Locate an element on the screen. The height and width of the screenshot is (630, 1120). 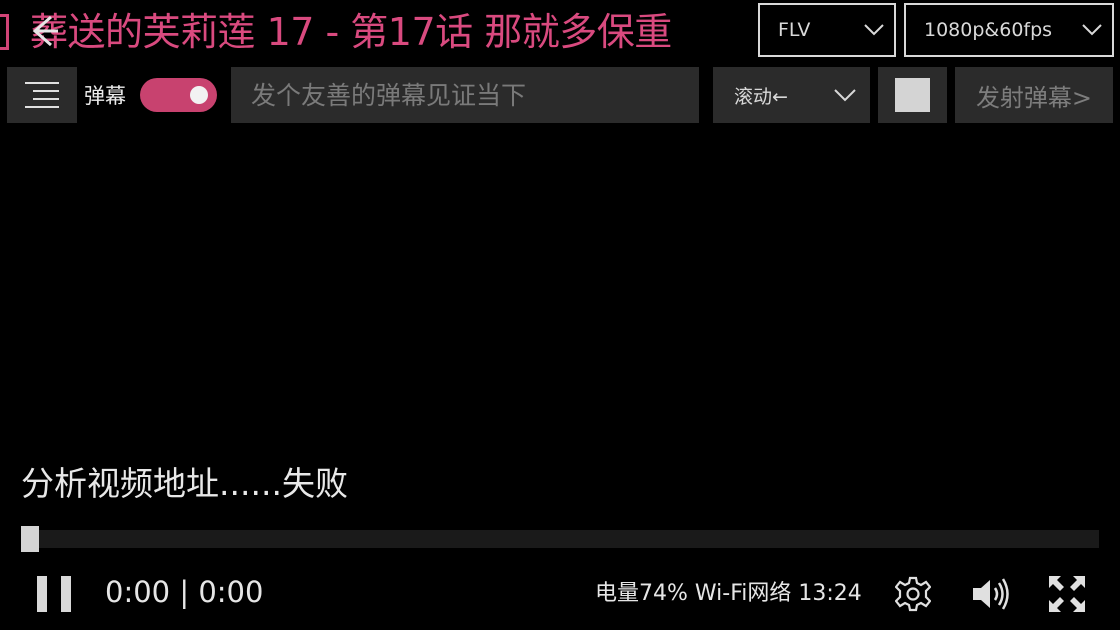
danmaku-mode-value: 滚动← is located at coordinates (761, 96).